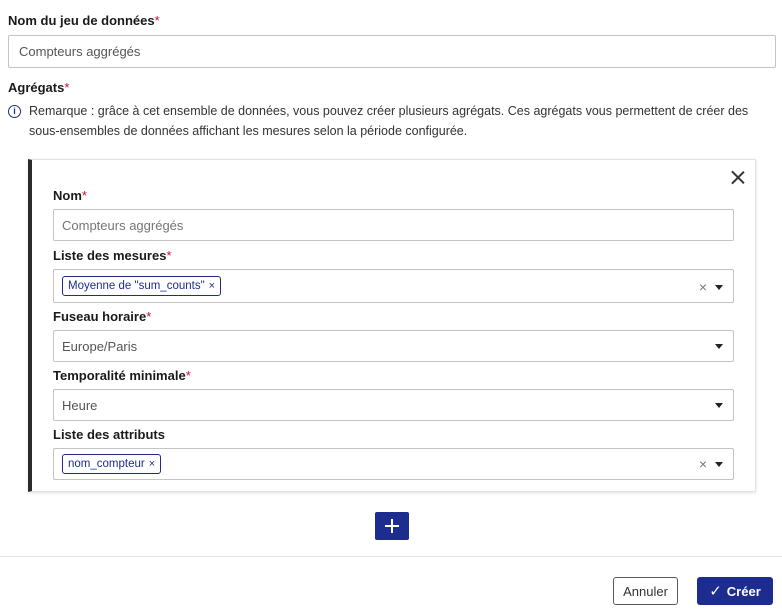 The width and height of the screenshot is (782, 614). I want to click on close-icon, so click(738, 177).